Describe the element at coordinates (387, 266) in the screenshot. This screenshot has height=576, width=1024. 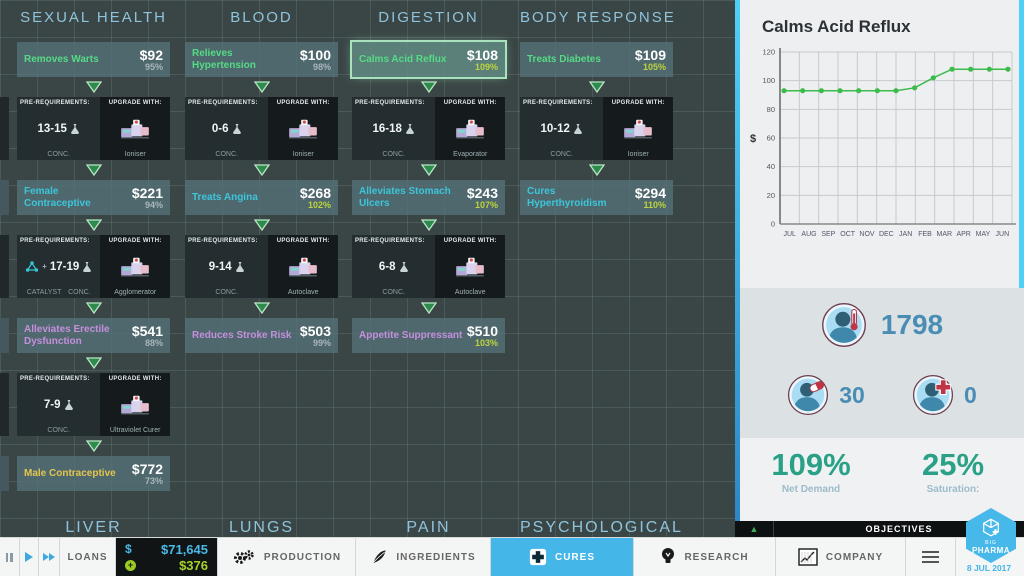
I see `conc-range: 6-8` at that location.